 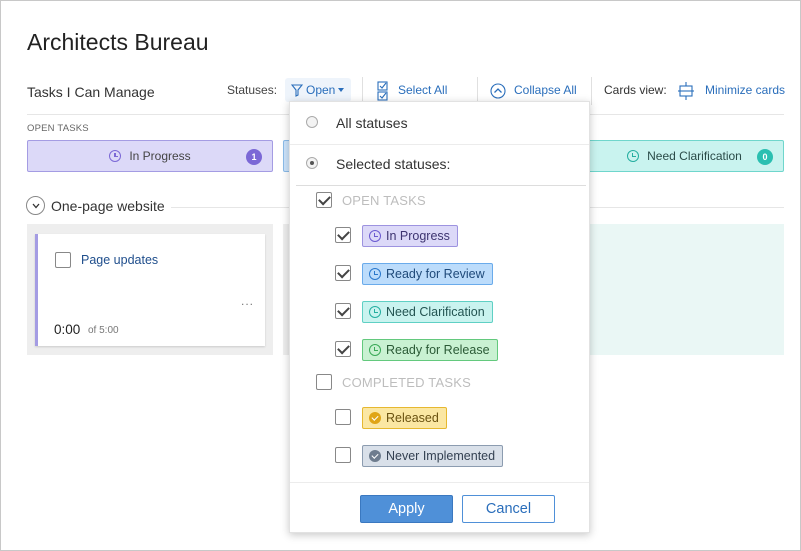 What do you see at coordinates (686, 91) in the screenshot?
I see `minimize-cards-icon` at bounding box center [686, 91].